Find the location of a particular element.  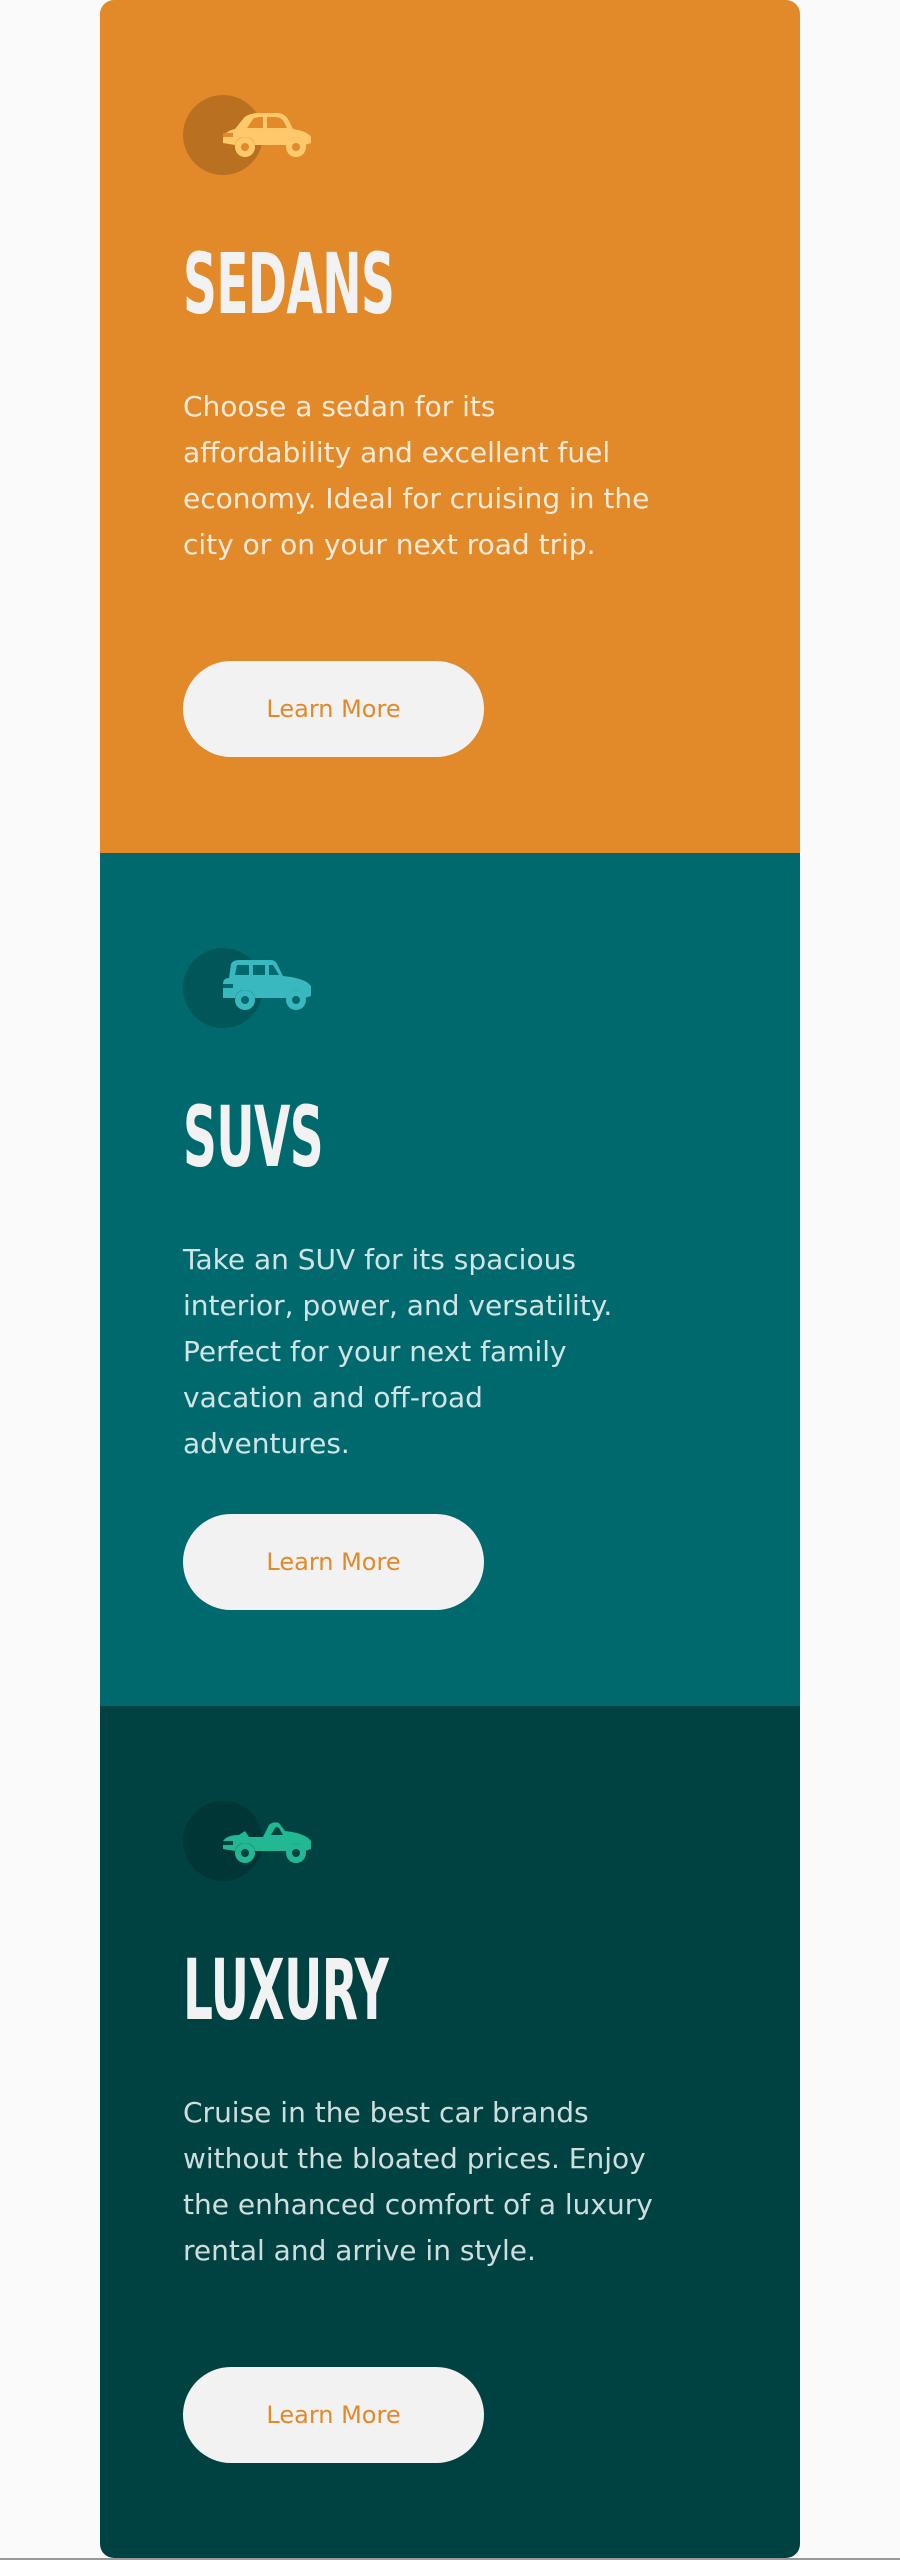

card-title: SEDANS is located at coordinates (289, 284).